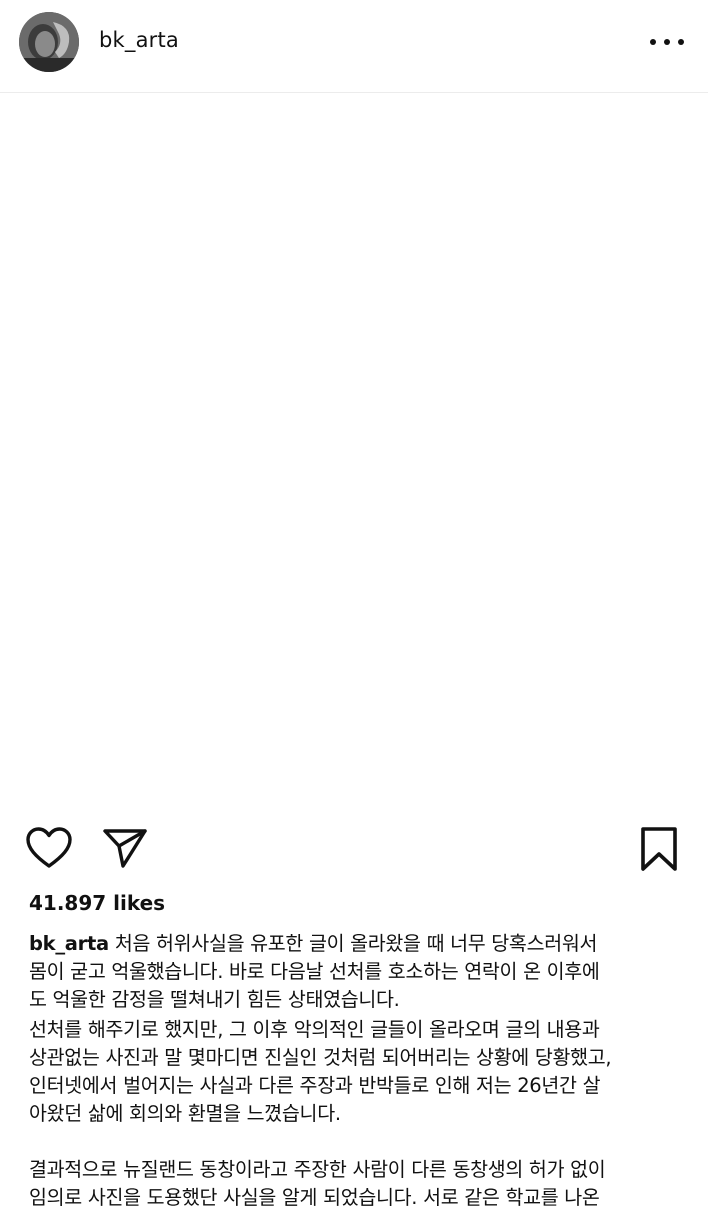 Image resolution: width=708 pixels, height=1212 pixels. I want to click on more-options-icon, so click(667, 42).